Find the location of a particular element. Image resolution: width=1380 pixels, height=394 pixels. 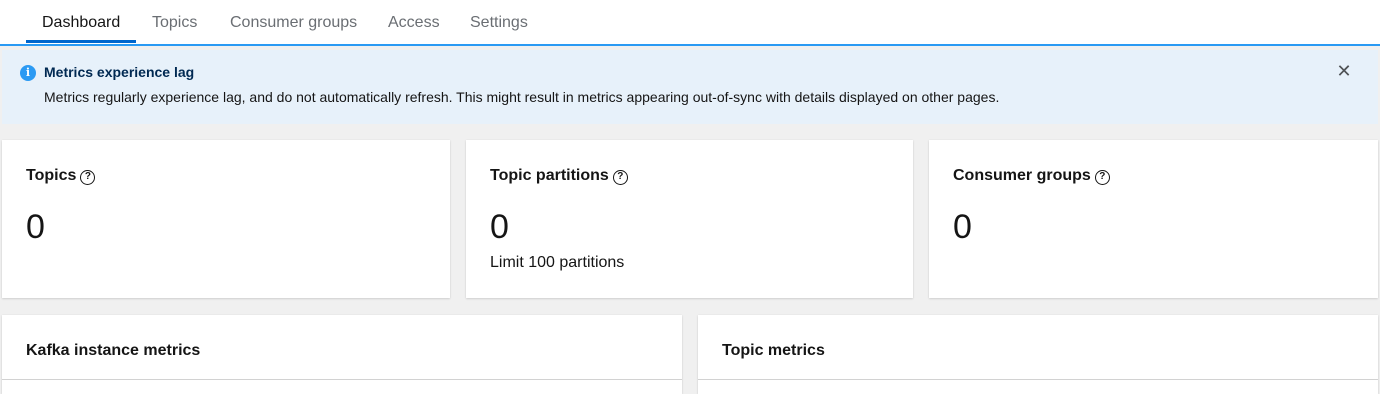

topics-card: Topics? 0 is located at coordinates (226, 219).